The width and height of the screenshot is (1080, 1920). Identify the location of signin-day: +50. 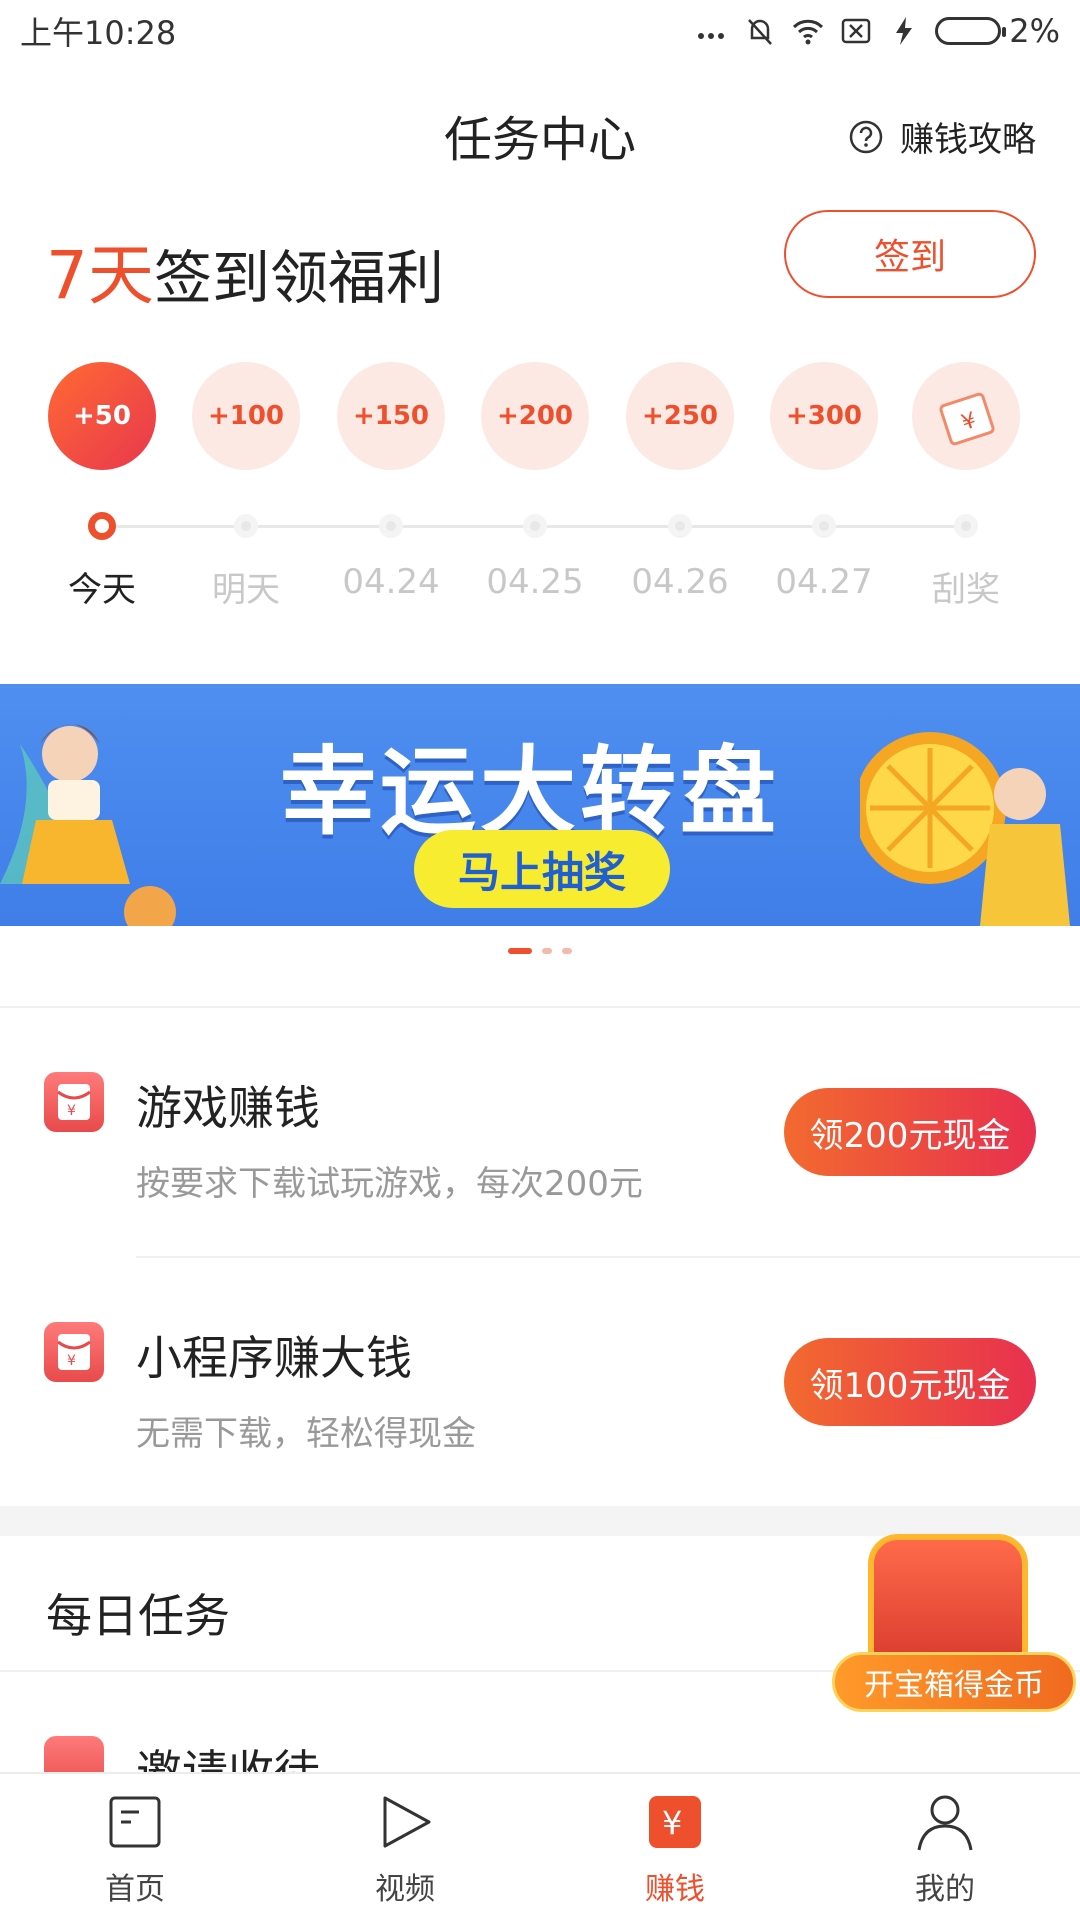
(102, 416).